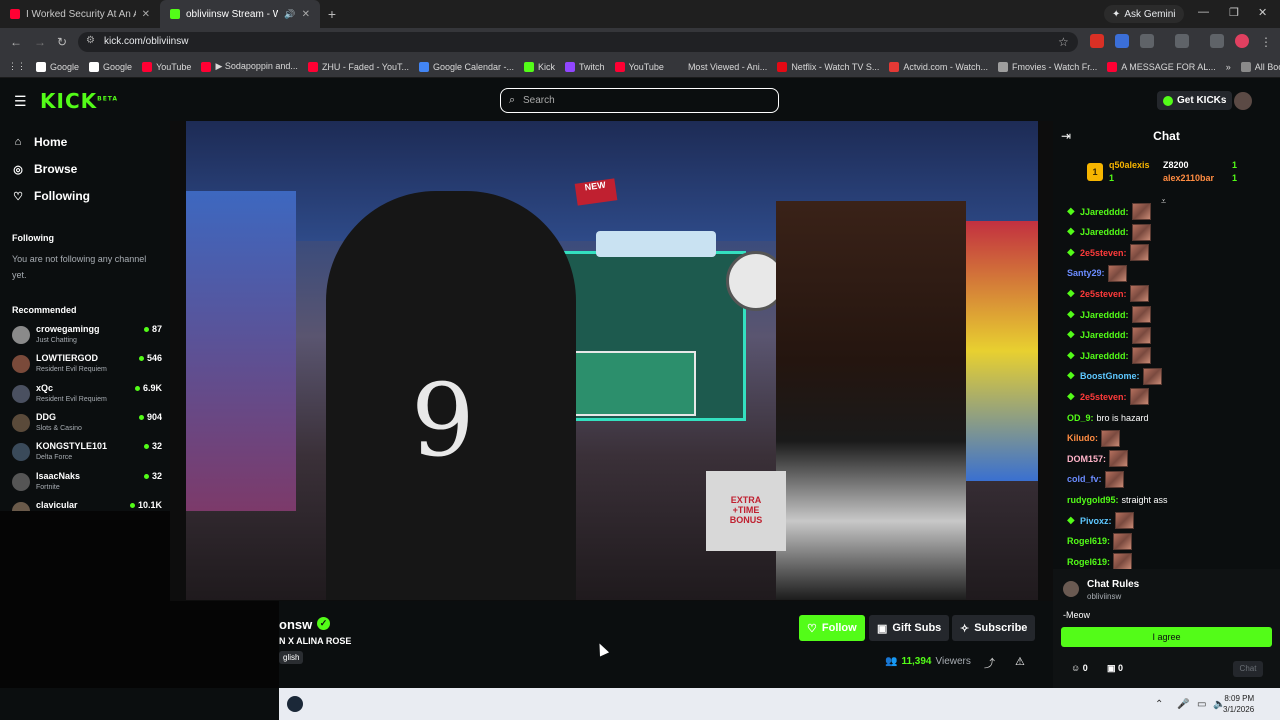  I want to click on chat-username: BoostGnome:, so click(1110, 376).